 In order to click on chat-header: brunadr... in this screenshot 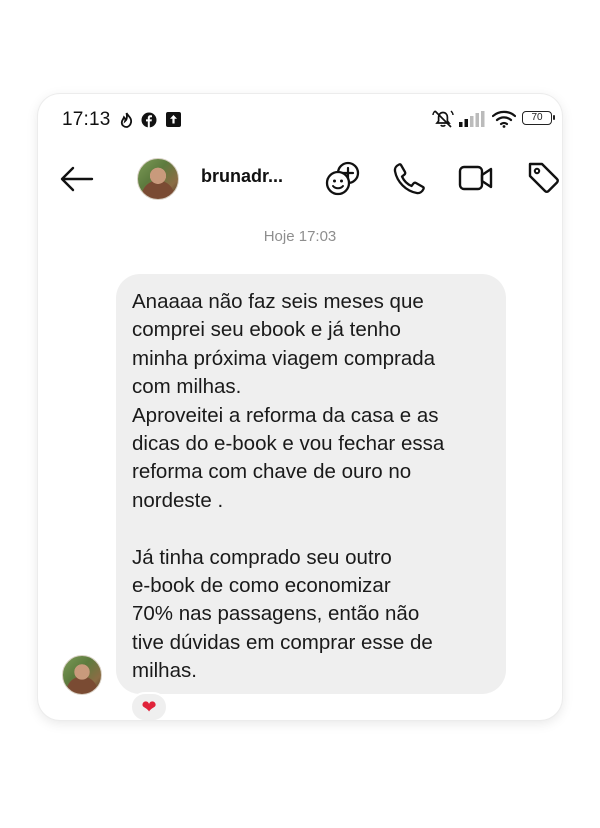, I will do `click(300, 180)`.